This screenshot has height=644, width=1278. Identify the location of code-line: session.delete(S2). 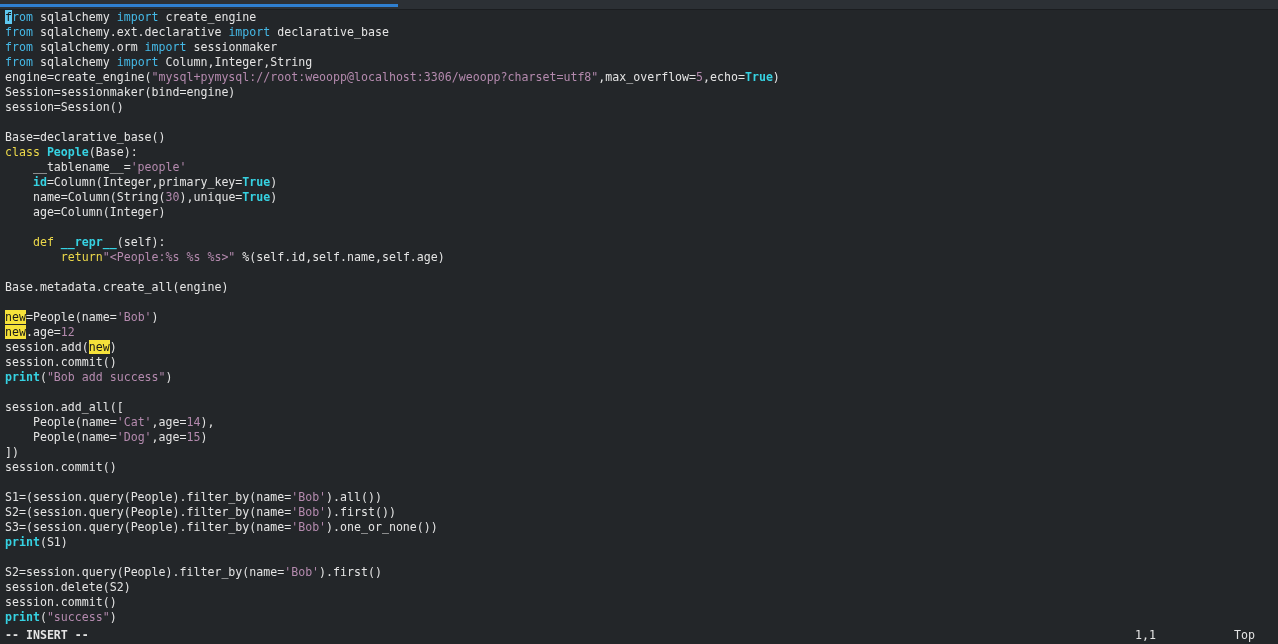
(68, 587).